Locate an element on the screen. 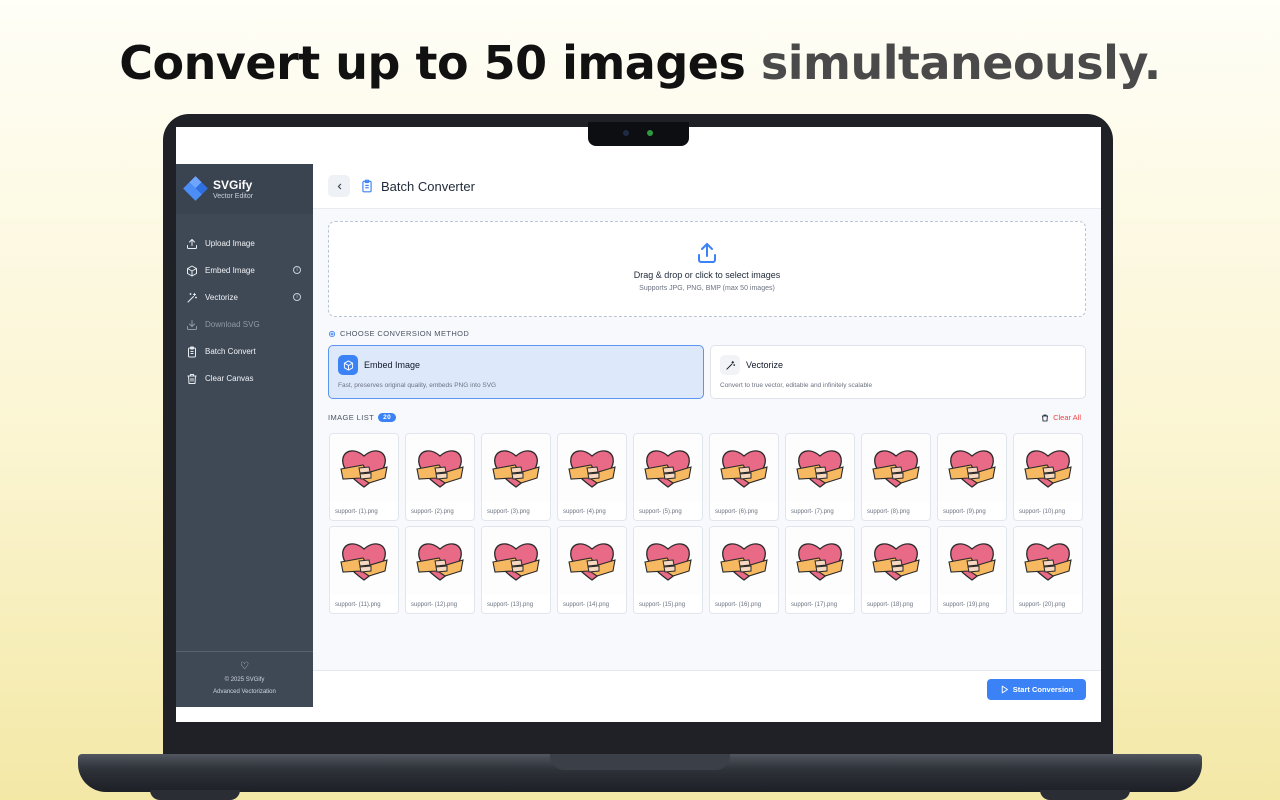 This screenshot has height=800, width=1280. thumbnail-filename: support- (10).png is located at coordinates (1042, 512).